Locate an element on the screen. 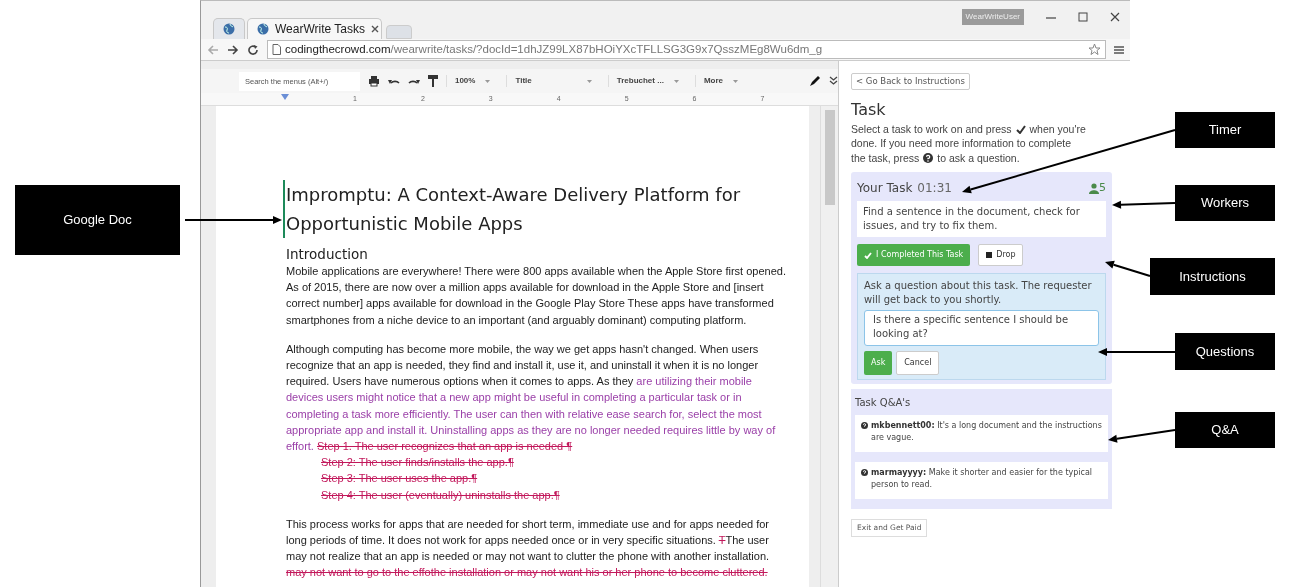 This screenshot has height=587, width=1292. back-button: < Go Back to Instructions is located at coordinates (910, 81).